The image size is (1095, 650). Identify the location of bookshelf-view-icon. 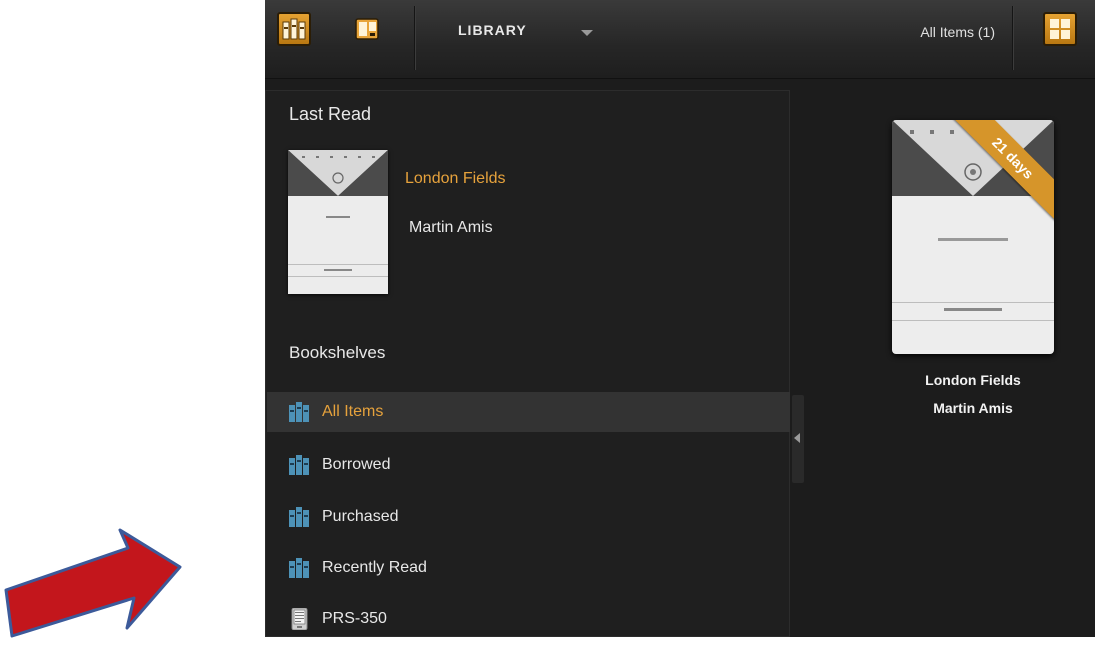
(294, 29).